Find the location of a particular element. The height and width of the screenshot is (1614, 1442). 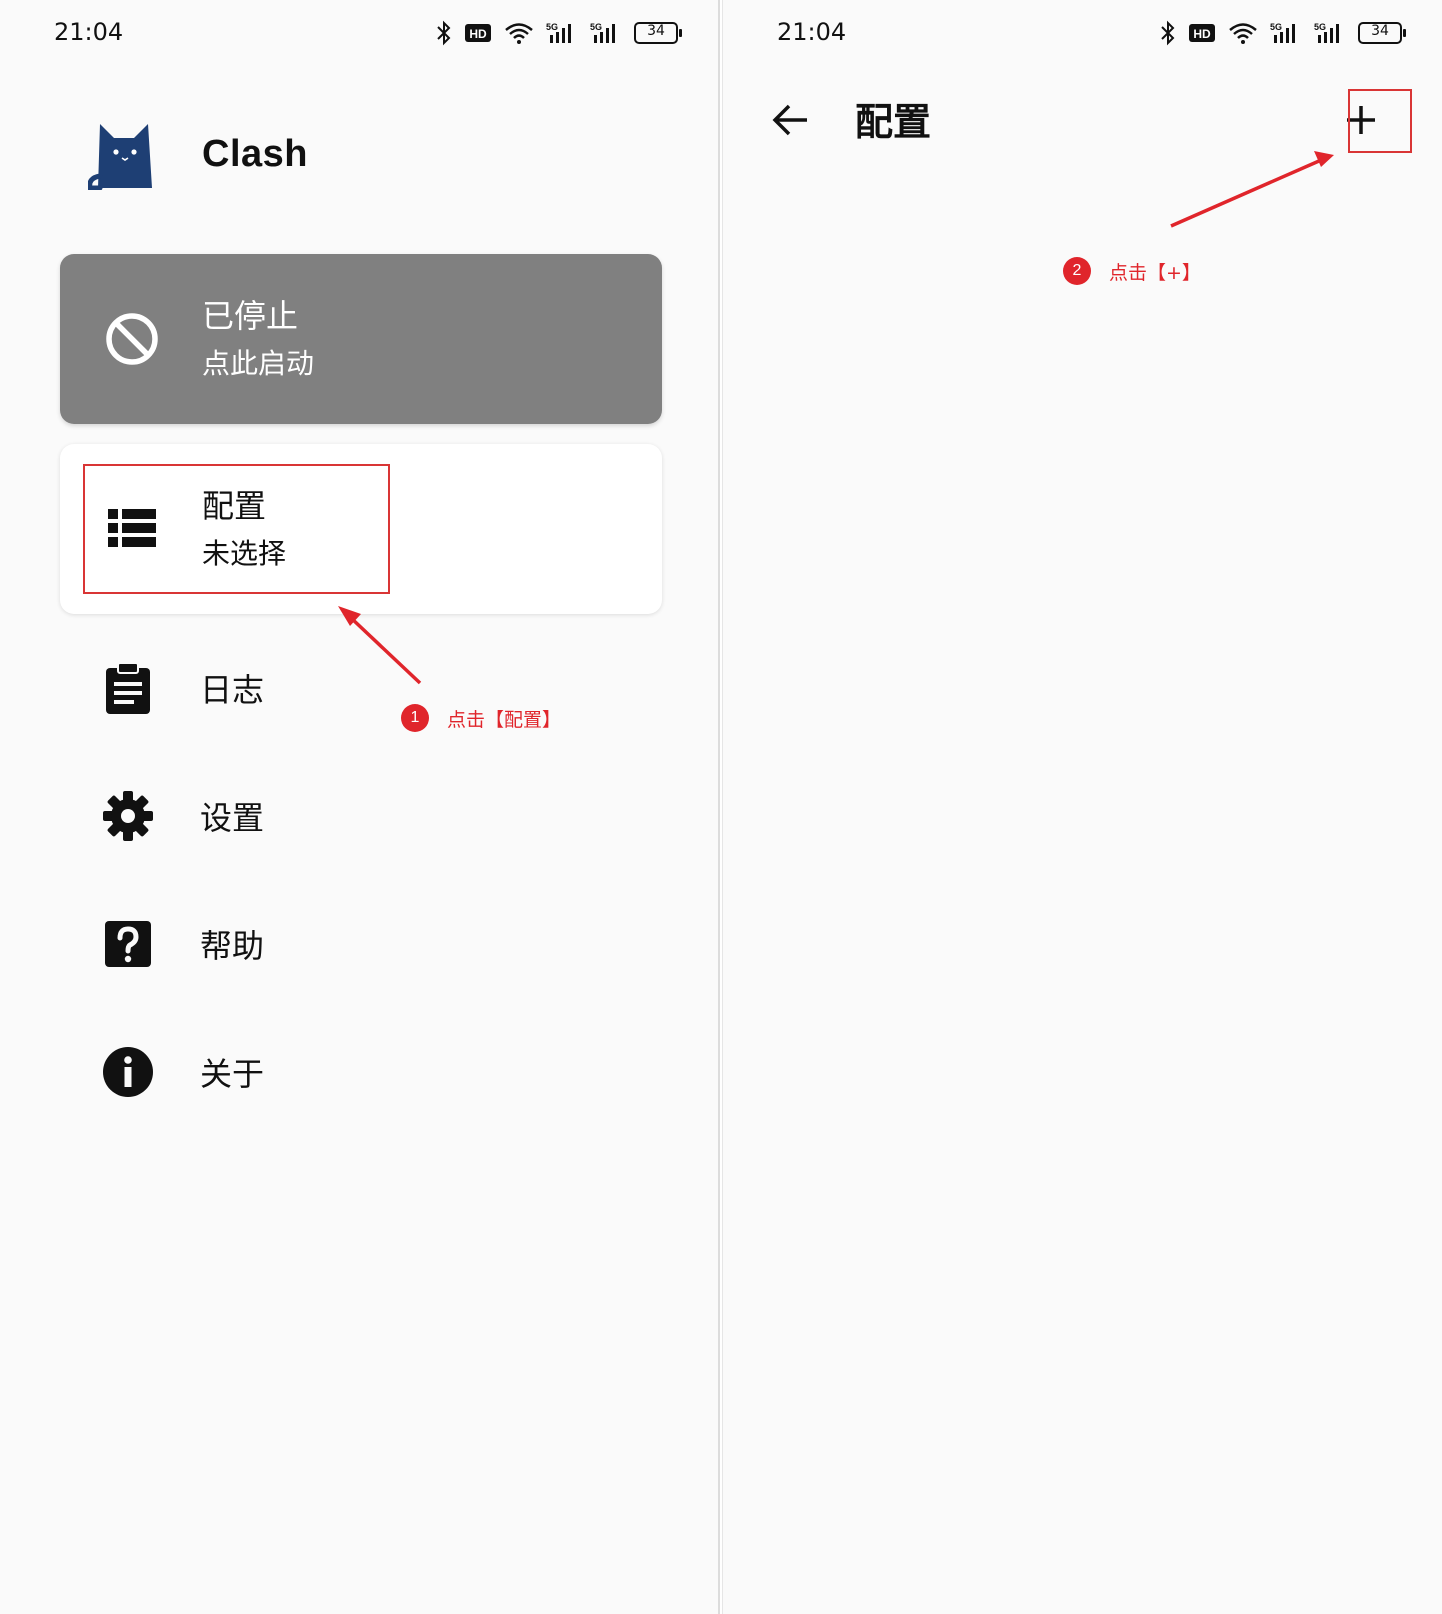

step-text: 点击【+】 is located at coordinates (1155, 272).